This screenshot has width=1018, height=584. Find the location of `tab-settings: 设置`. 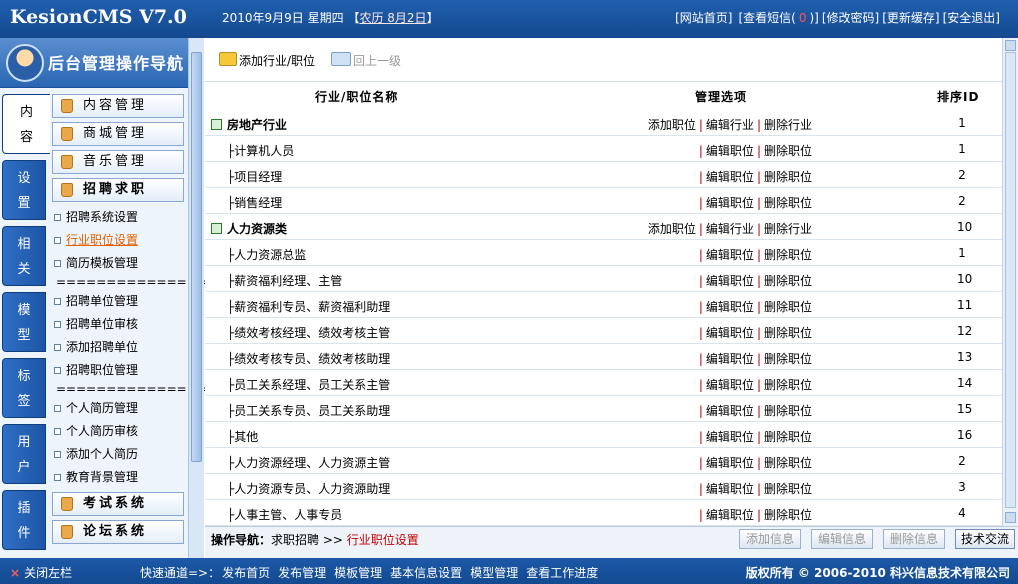

tab-settings: 设置 is located at coordinates (24, 190).